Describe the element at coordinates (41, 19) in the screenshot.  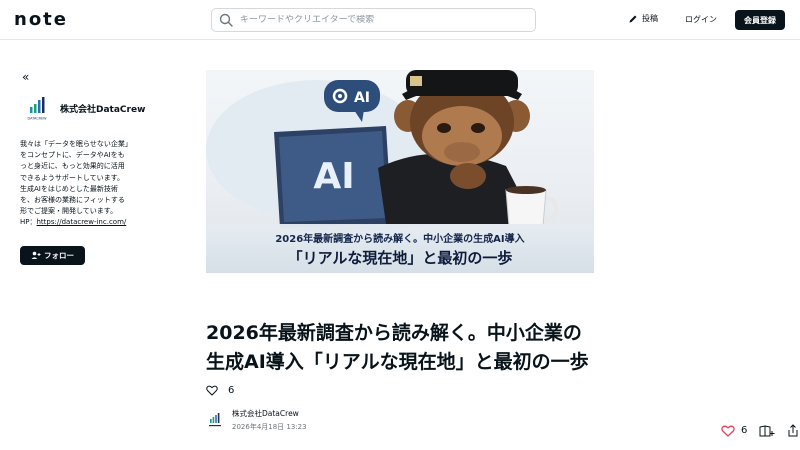
I see `note-logo: note` at that location.